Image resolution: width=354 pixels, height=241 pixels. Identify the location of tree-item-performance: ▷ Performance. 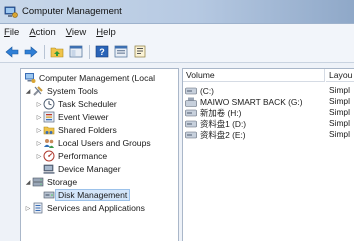
(71, 156).